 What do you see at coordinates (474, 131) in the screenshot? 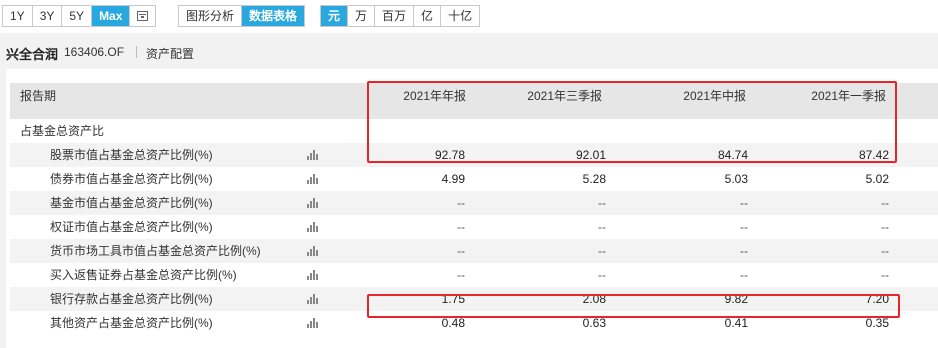
I see `group-row: 占基金总资产比` at bounding box center [474, 131].